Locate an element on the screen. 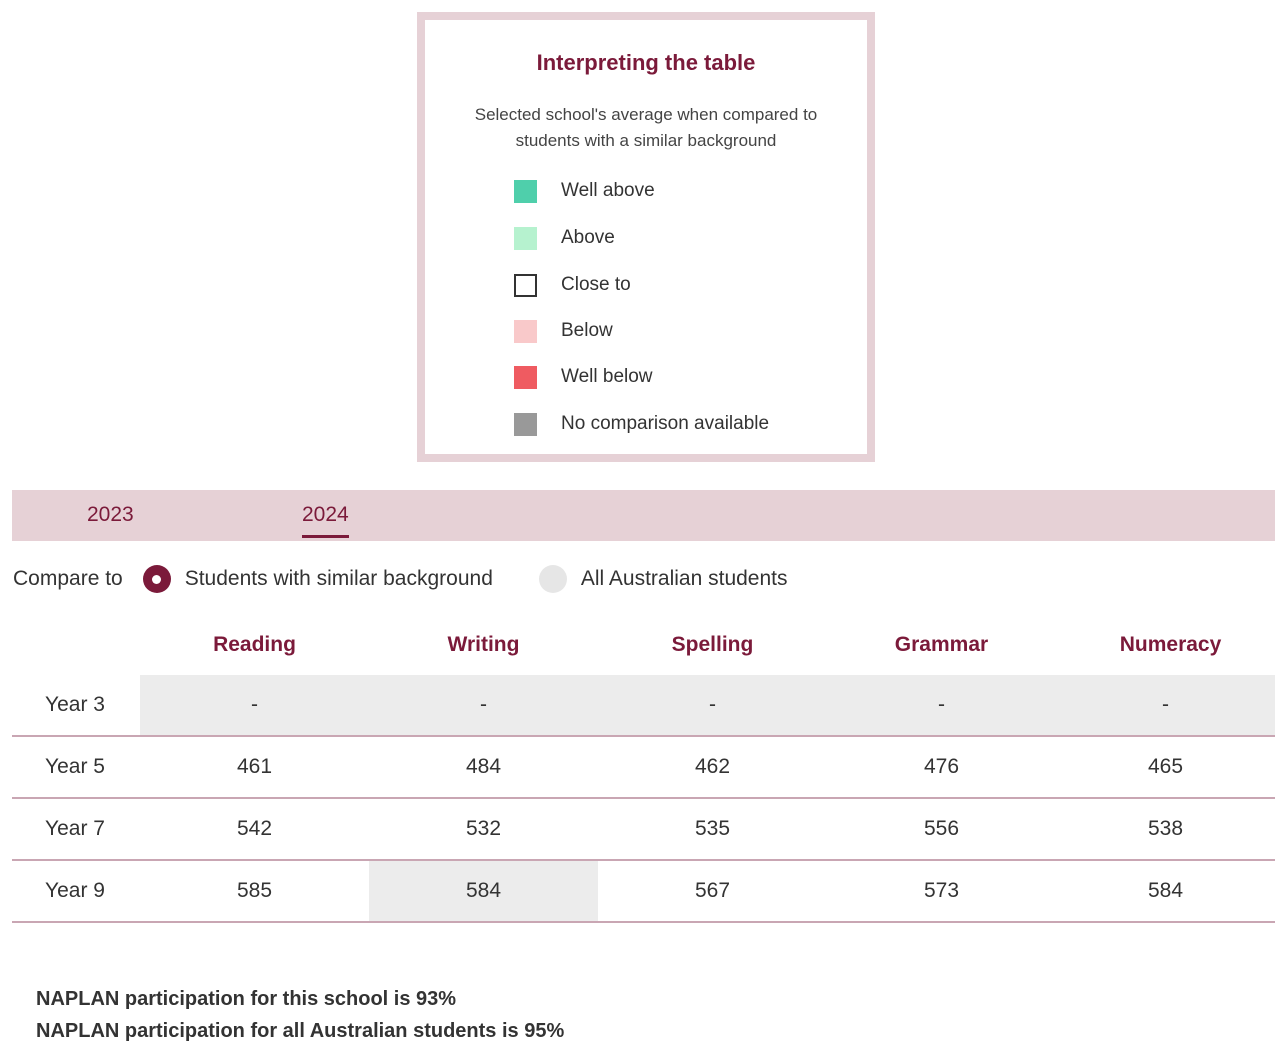 The height and width of the screenshot is (1045, 1275). table-cell: 476 is located at coordinates (941, 766).